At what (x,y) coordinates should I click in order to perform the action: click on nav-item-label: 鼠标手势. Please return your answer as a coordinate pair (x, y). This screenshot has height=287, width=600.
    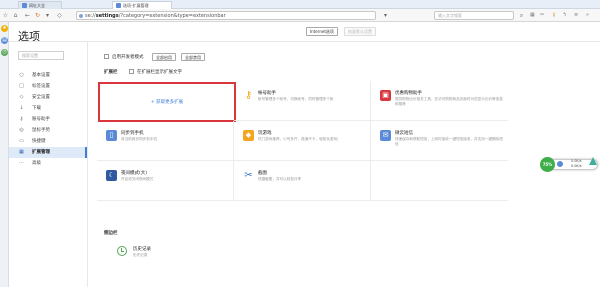
    Looking at the image, I should click on (41, 130).